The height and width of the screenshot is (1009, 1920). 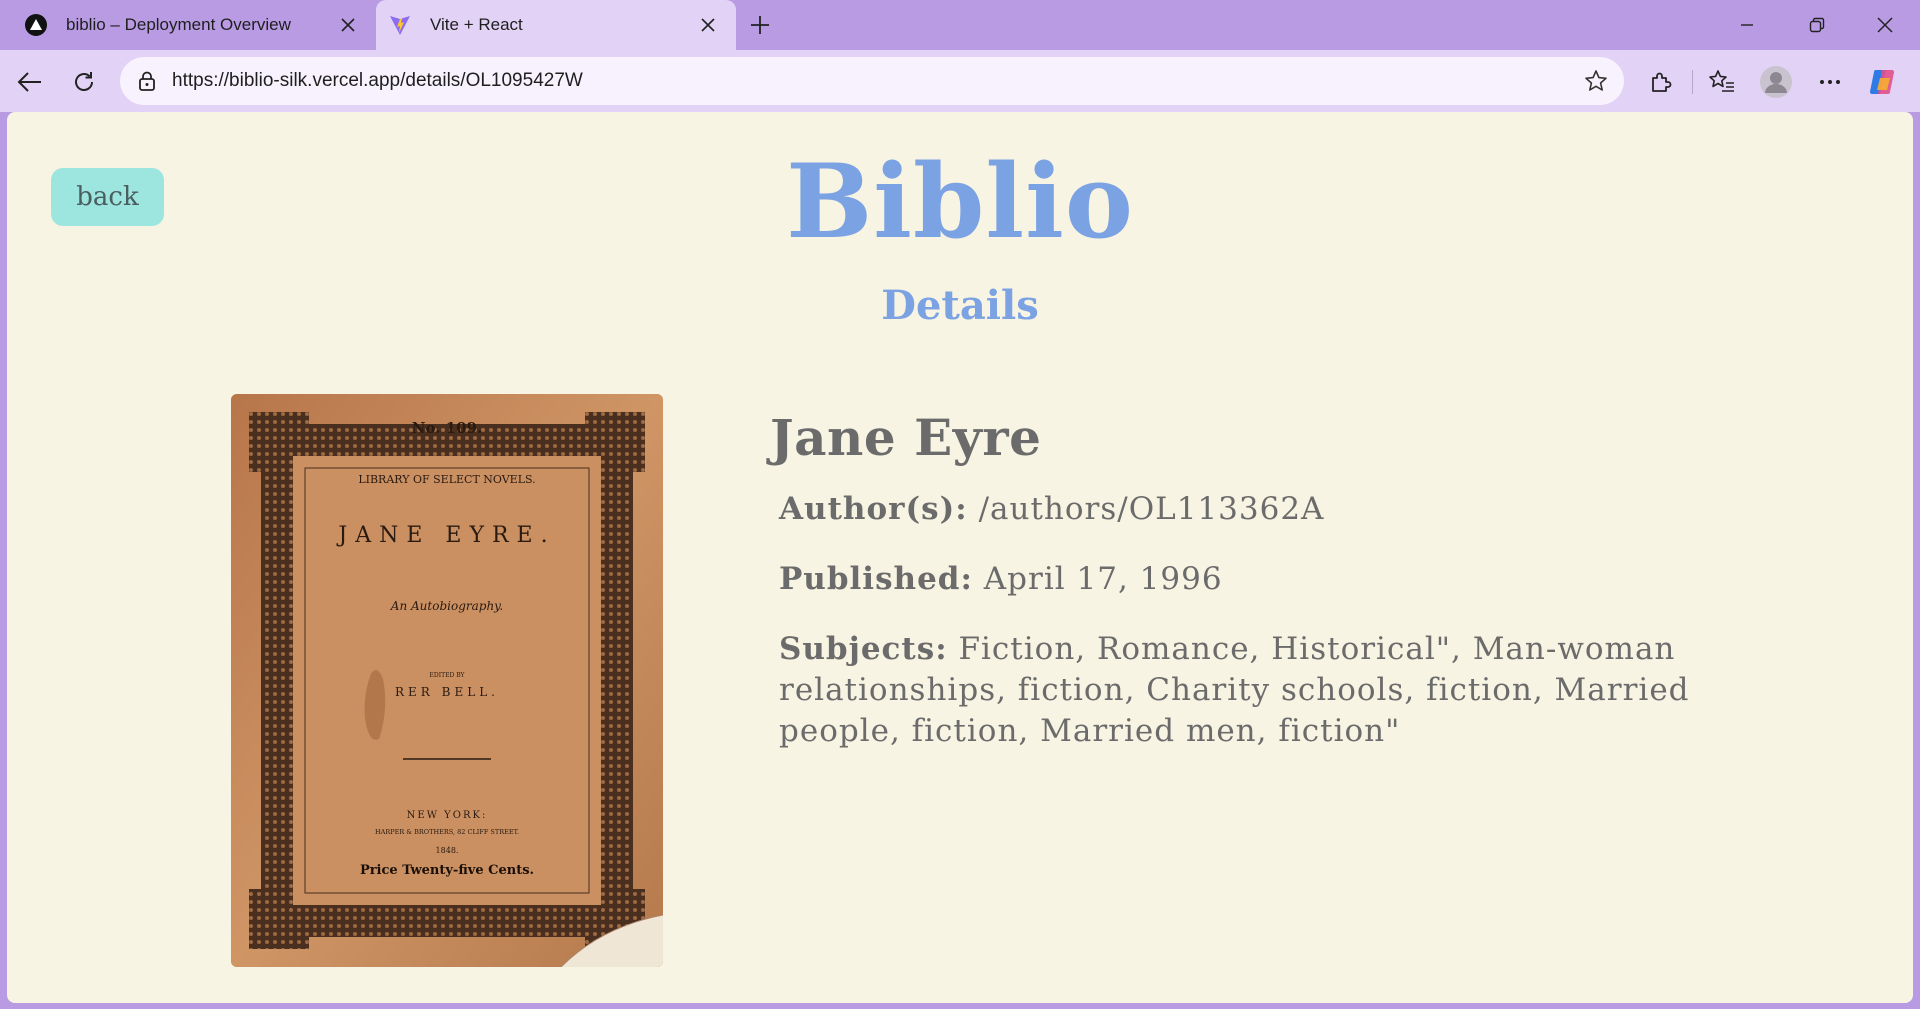 I want to click on lock-icon, so click(x=147, y=81).